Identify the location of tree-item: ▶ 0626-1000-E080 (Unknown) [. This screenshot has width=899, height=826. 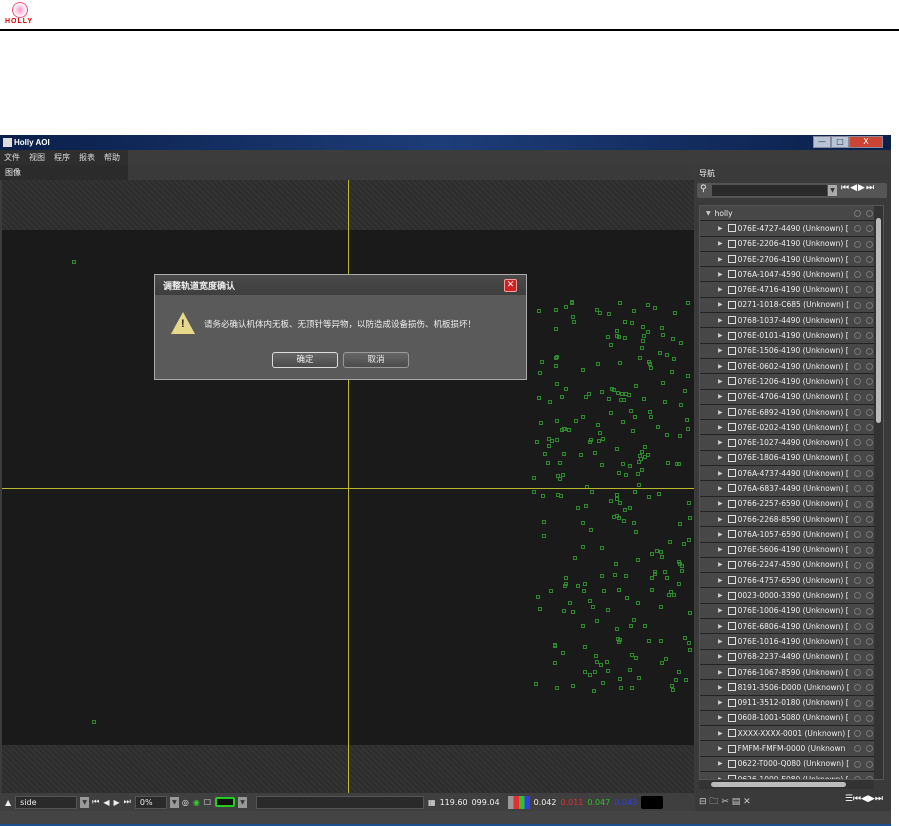
(791, 775).